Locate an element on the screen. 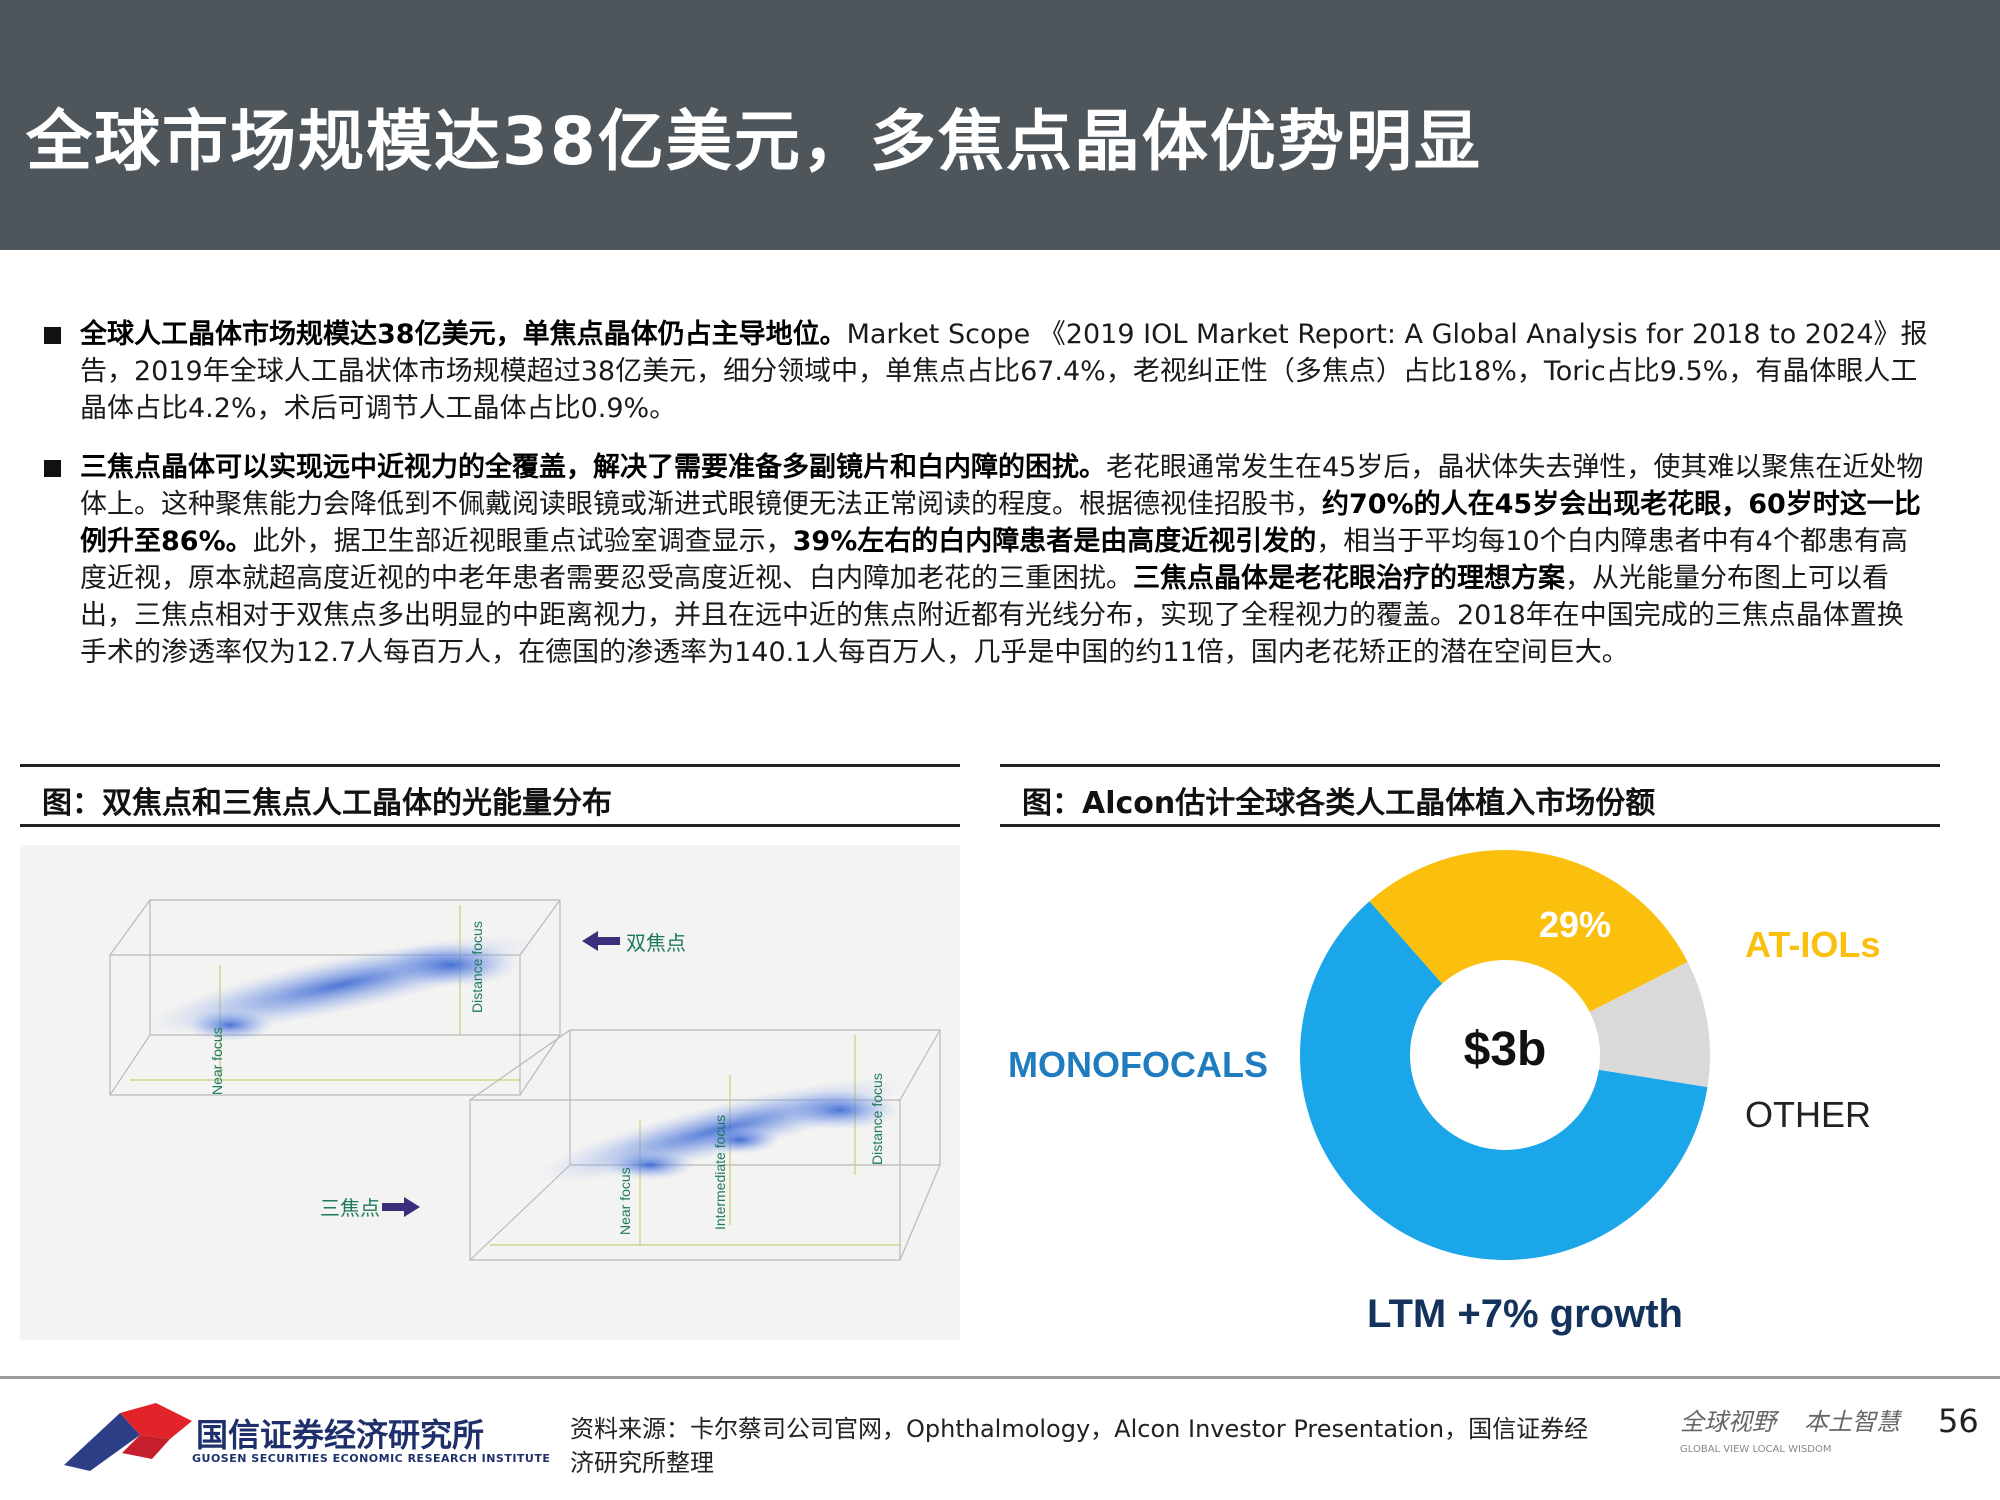  caption-rule-bottom-left is located at coordinates (490, 825).